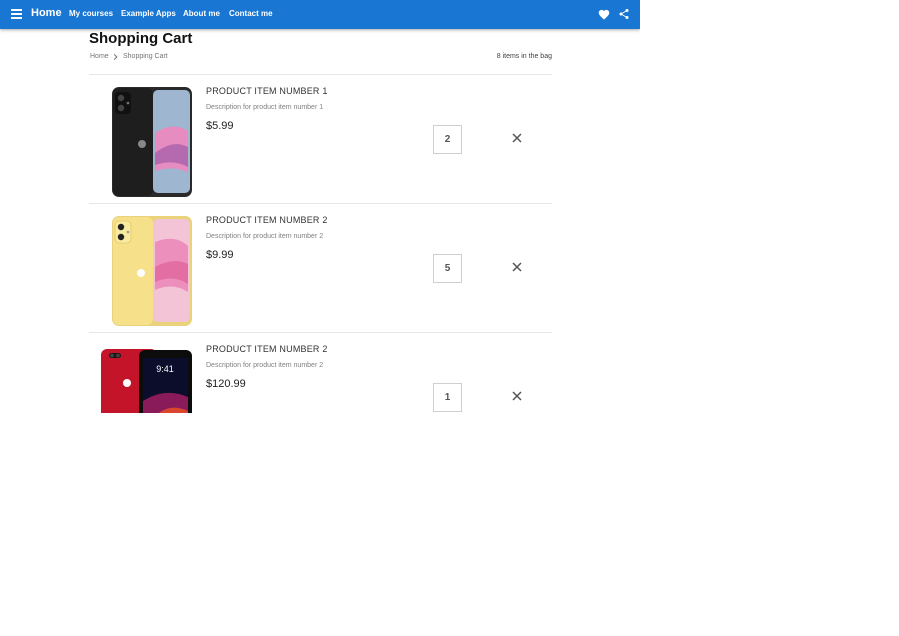 The width and height of the screenshot is (899, 636). Describe the element at coordinates (251, 13) in the screenshot. I see `nav-contact-me: Contact me` at that location.